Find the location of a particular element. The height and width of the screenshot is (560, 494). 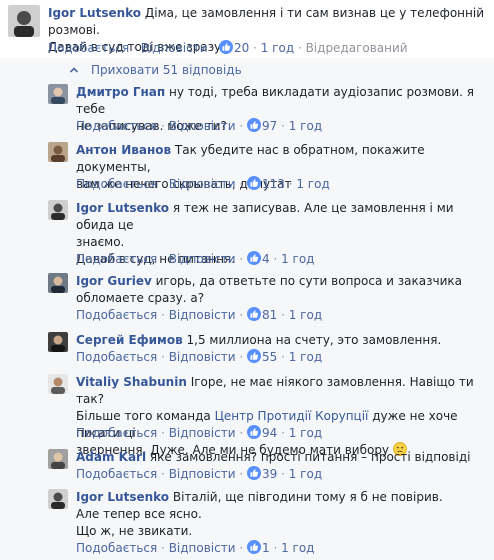

like-count: 39 is located at coordinates (269, 474).